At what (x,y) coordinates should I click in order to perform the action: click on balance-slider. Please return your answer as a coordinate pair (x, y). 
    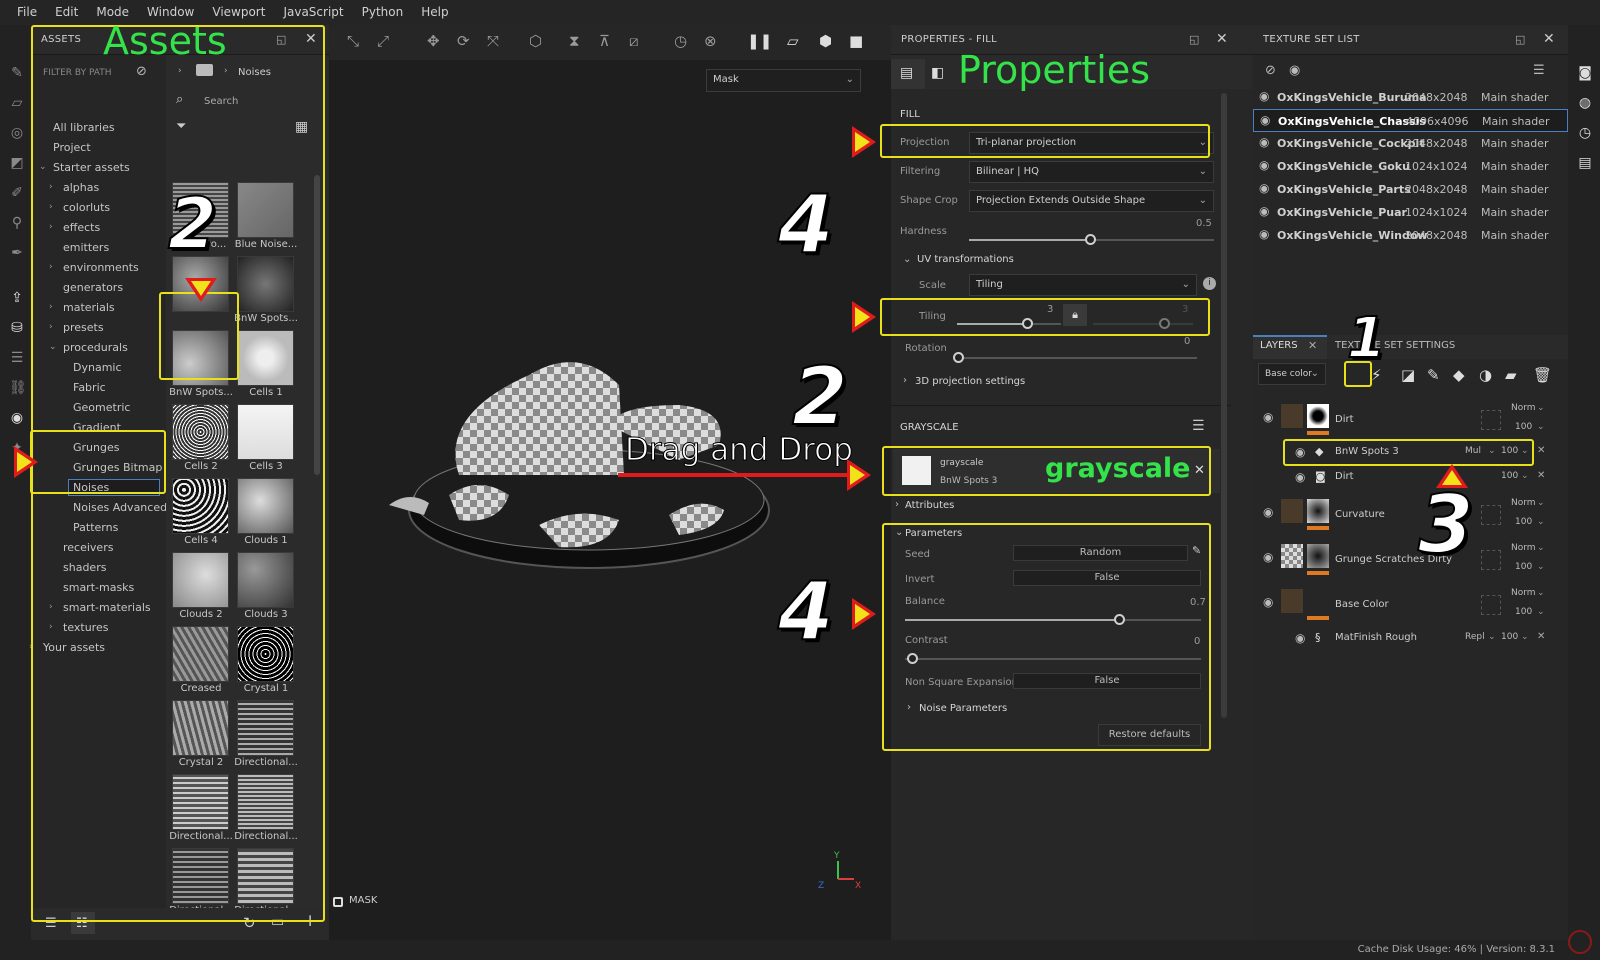
    Looking at the image, I should click on (1053, 619).